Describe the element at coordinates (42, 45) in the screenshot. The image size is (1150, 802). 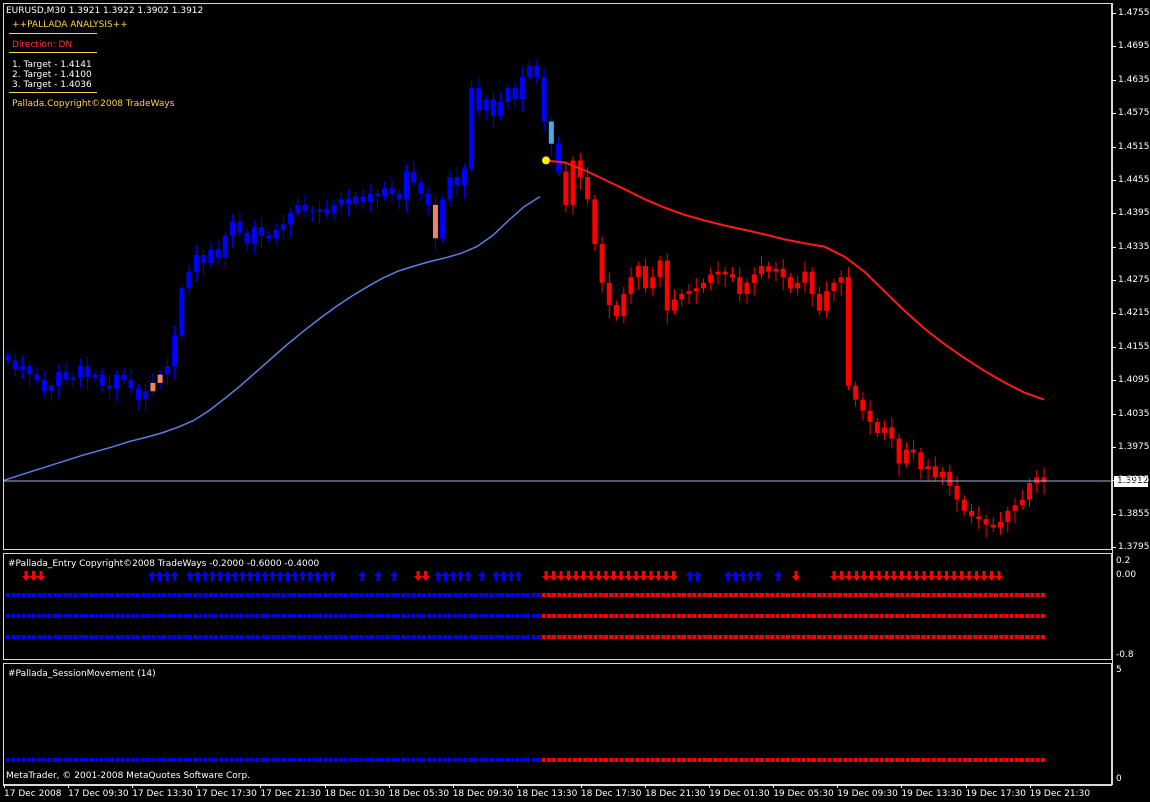
I see `pallada-direction: Direction: DN` at that location.